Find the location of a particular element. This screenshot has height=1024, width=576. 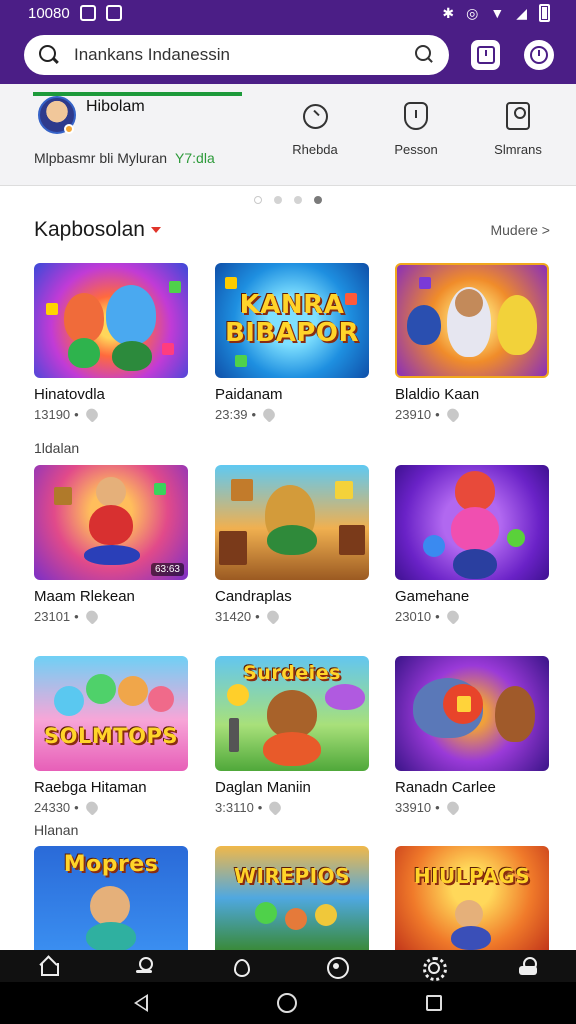

game-card: WIREPIOS is located at coordinates (292, 898).